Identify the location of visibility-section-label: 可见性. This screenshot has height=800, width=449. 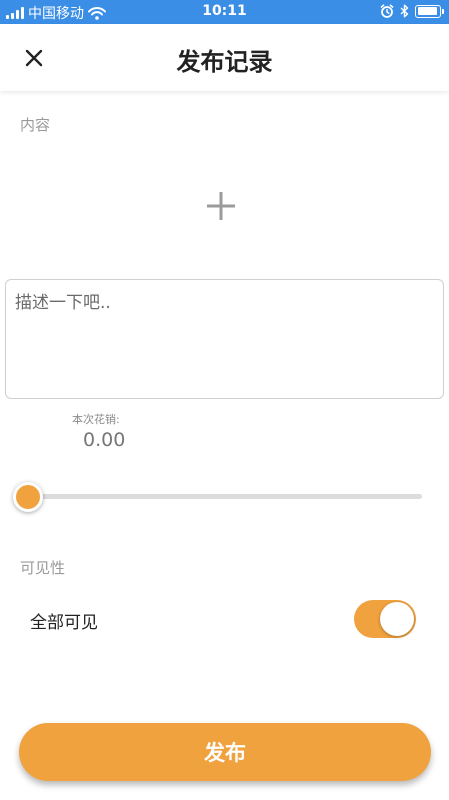
(43, 568).